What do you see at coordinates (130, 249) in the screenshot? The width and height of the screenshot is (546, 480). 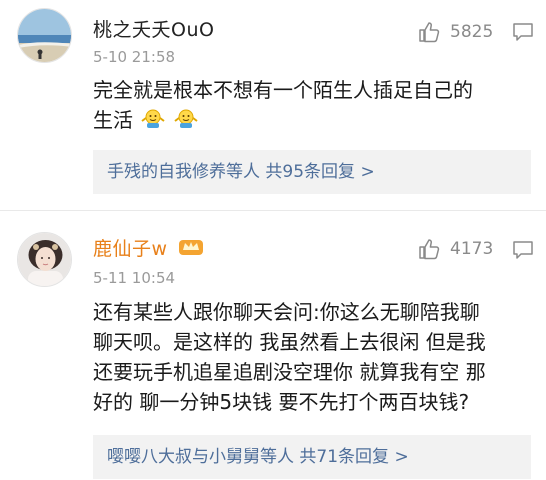 I see `username-text: 鹿仙子w` at bounding box center [130, 249].